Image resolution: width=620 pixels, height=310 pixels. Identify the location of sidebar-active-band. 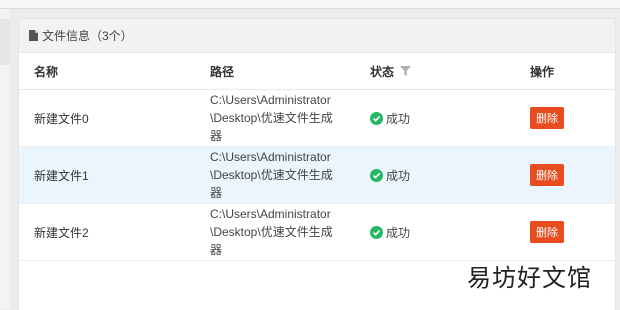
(5, 42).